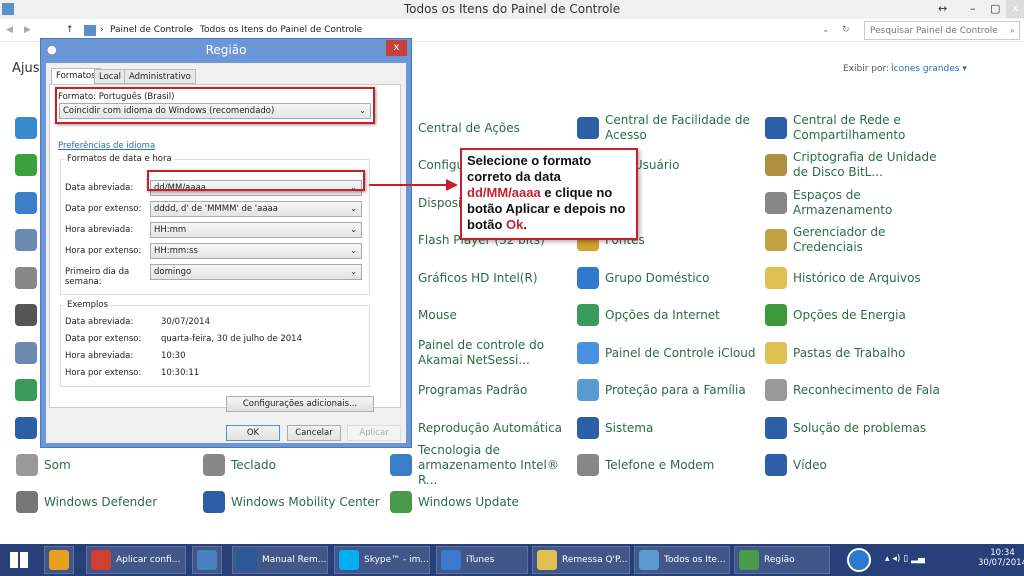 The height and width of the screenshot is (576, 1024). Describe the element at coordinates (256, 251) in the screenshot. I see `format-field-select: HH:mm:ss ⌄` at that location.